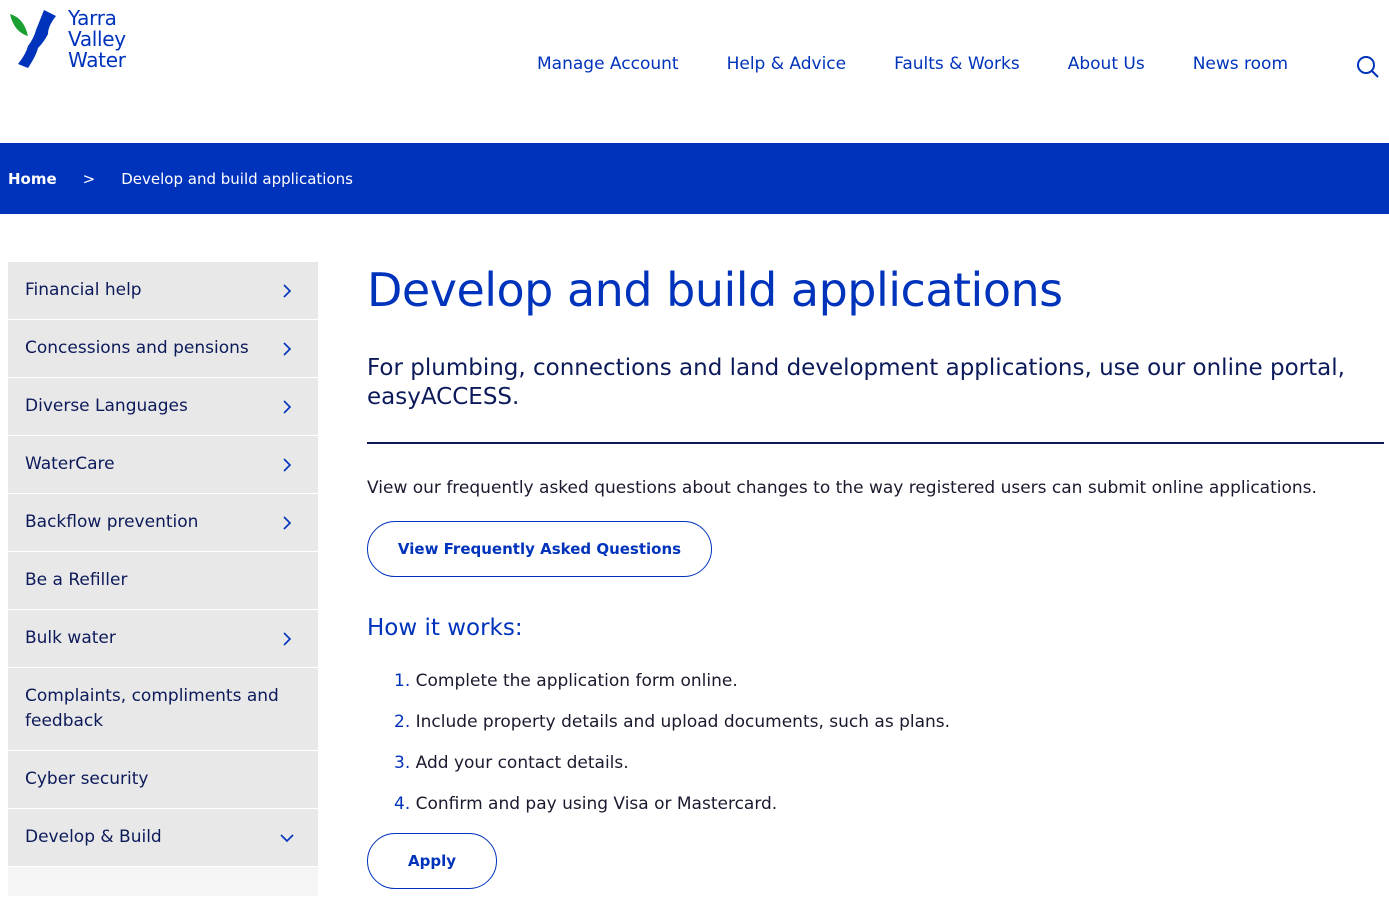 The image size is (1389, 912). What do you see at coordinates (875, 443) in the screenshot?
I see `divider` at bounding box center [875, 443].